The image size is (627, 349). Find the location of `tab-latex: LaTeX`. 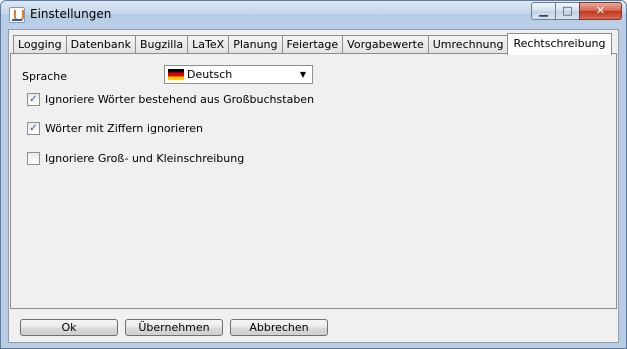

tab-latex: LaTeX is located at coordinates (208, 44).